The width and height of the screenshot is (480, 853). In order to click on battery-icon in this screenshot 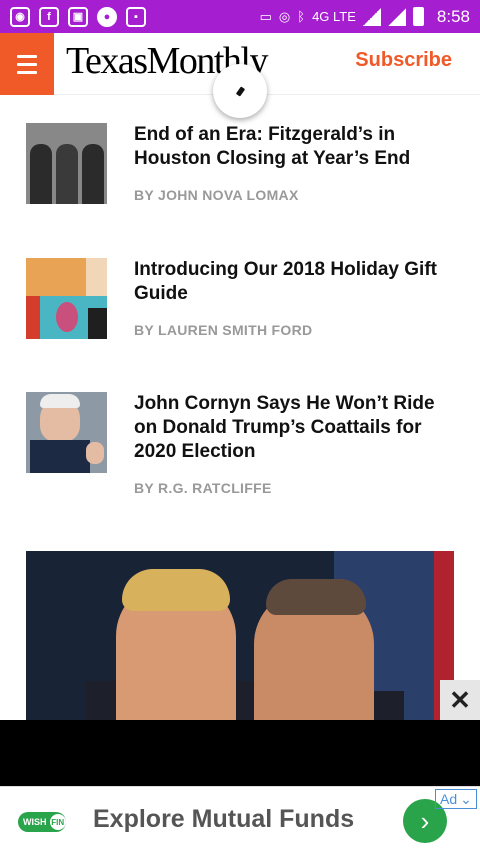, I will do `click(418, 16)`.